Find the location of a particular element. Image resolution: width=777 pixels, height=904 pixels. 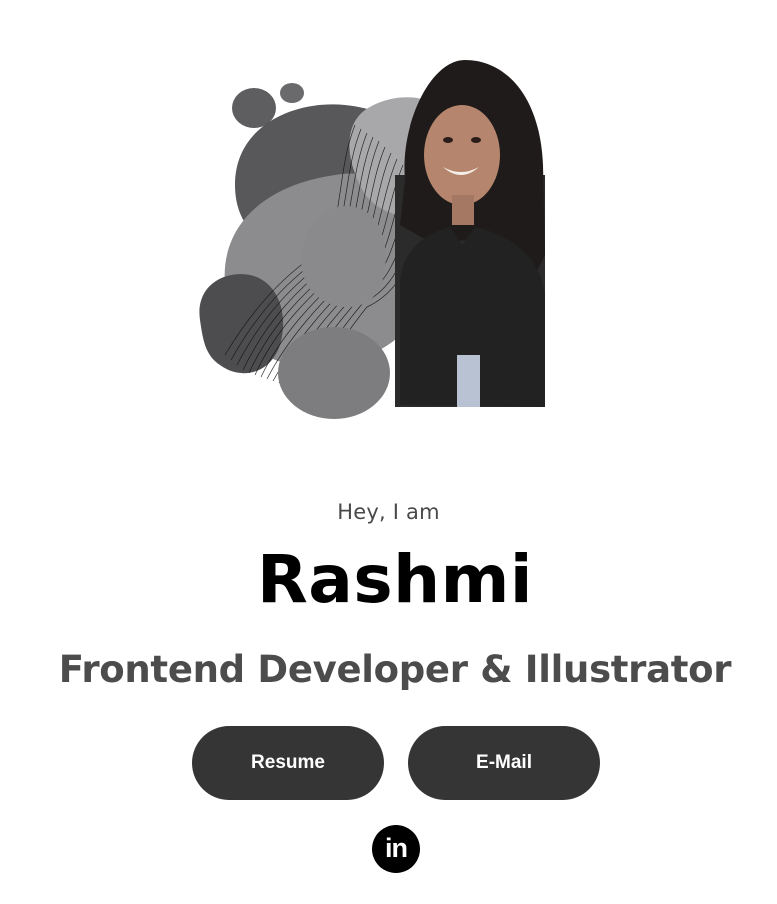

email-button: E-Mail is located at coordinates (504, 763).